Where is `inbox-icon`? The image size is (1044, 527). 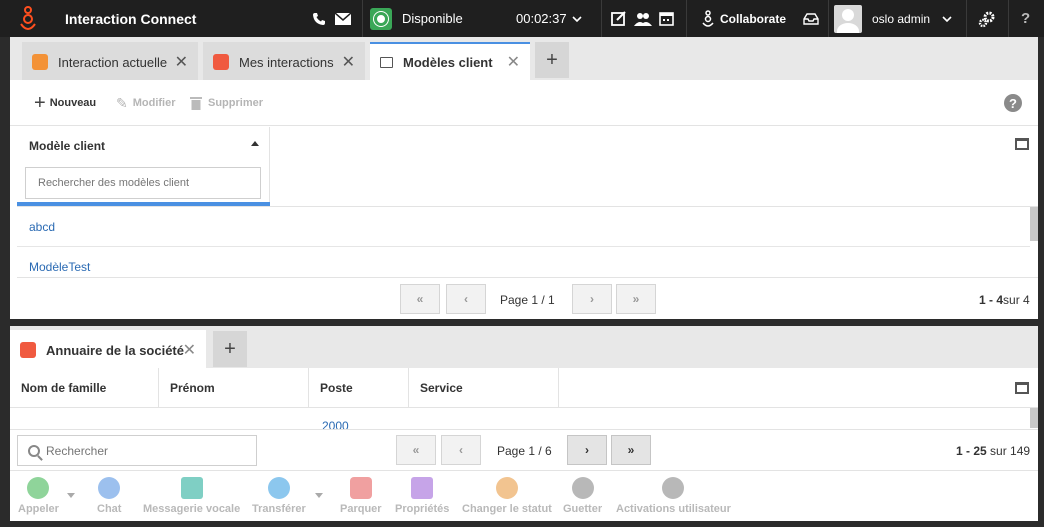 inbox-icon is located at coordinates (811, 18).